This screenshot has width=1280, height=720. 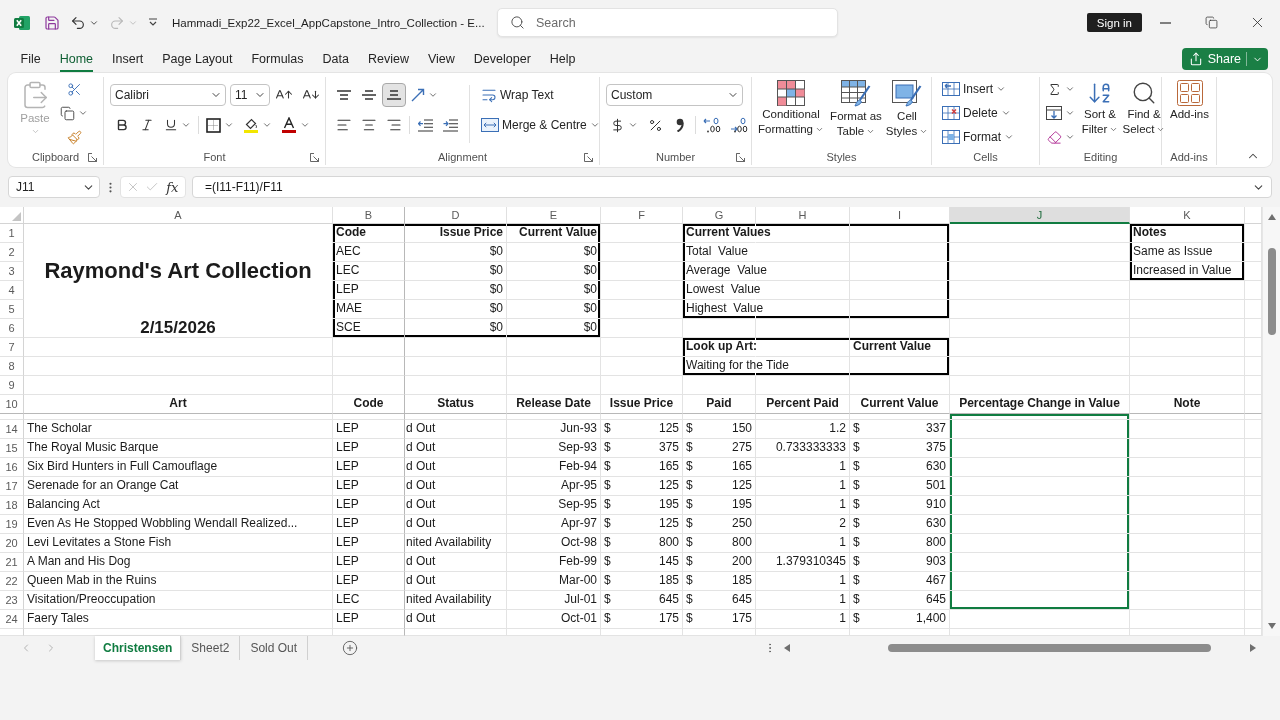 I want to click on row-header: 9, so click(x=12, y=385).